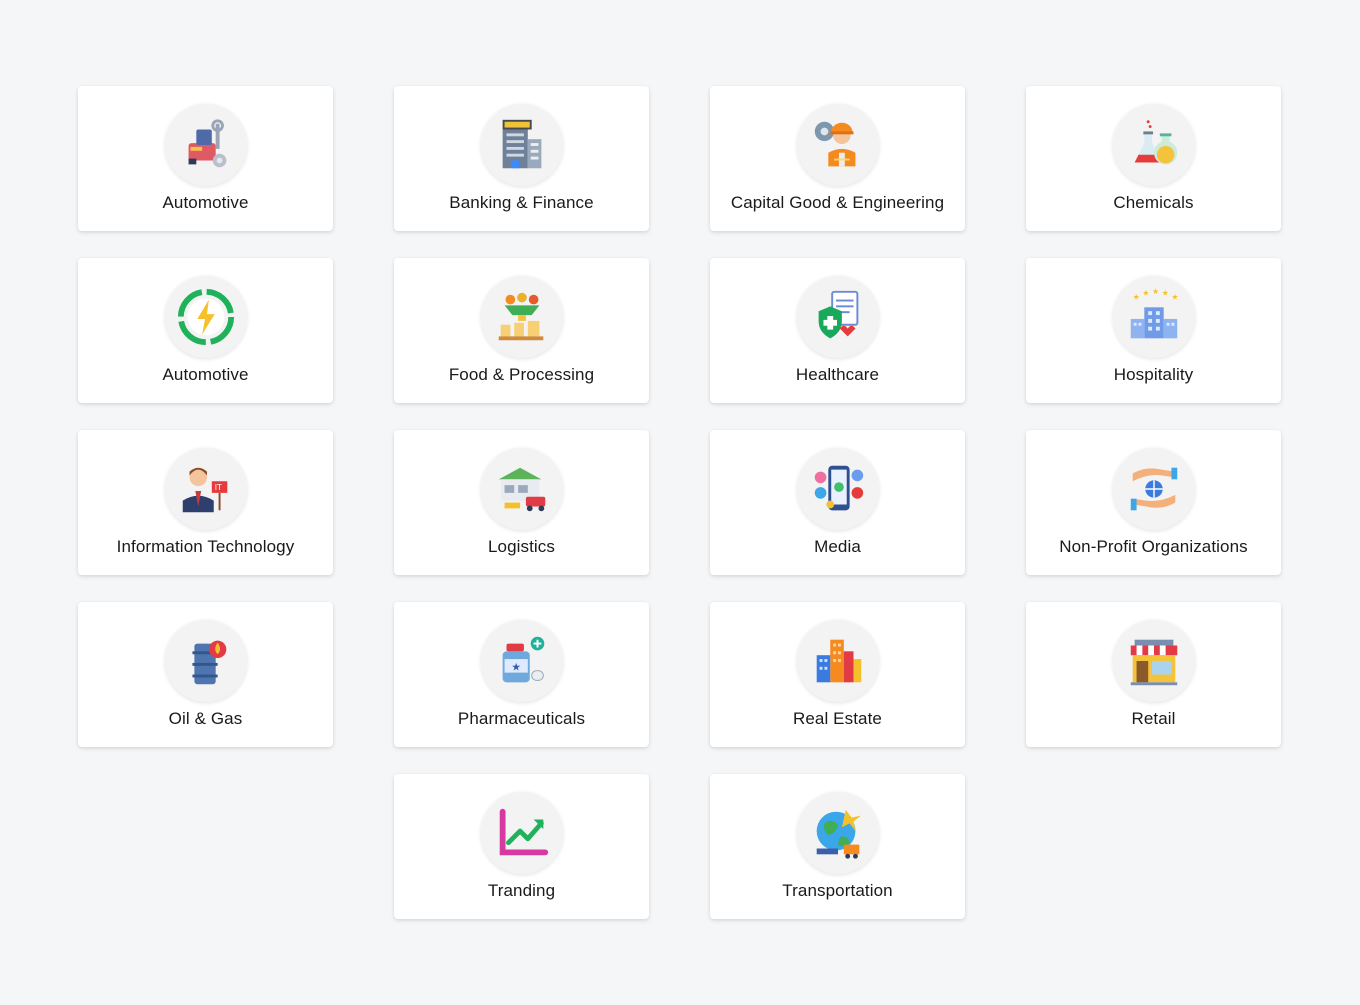 This screenshot has width=1360, height=1005. What do you see at coordinates (837, 202) in the screenshot?
I see `industry-label: Capital Good & Engineering` at bounding box center [837, 202].